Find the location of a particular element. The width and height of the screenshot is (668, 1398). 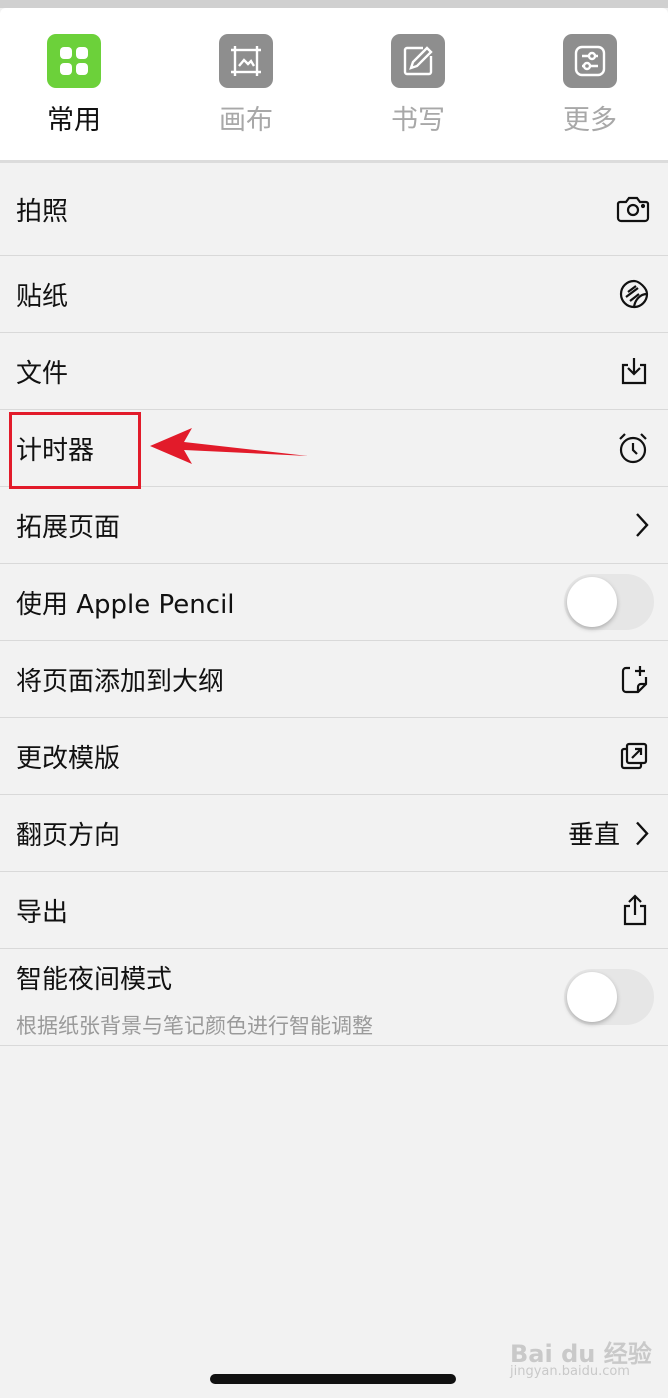

menu-item-label: 将页面添加到大纲 is located at coordinates (120, 681).